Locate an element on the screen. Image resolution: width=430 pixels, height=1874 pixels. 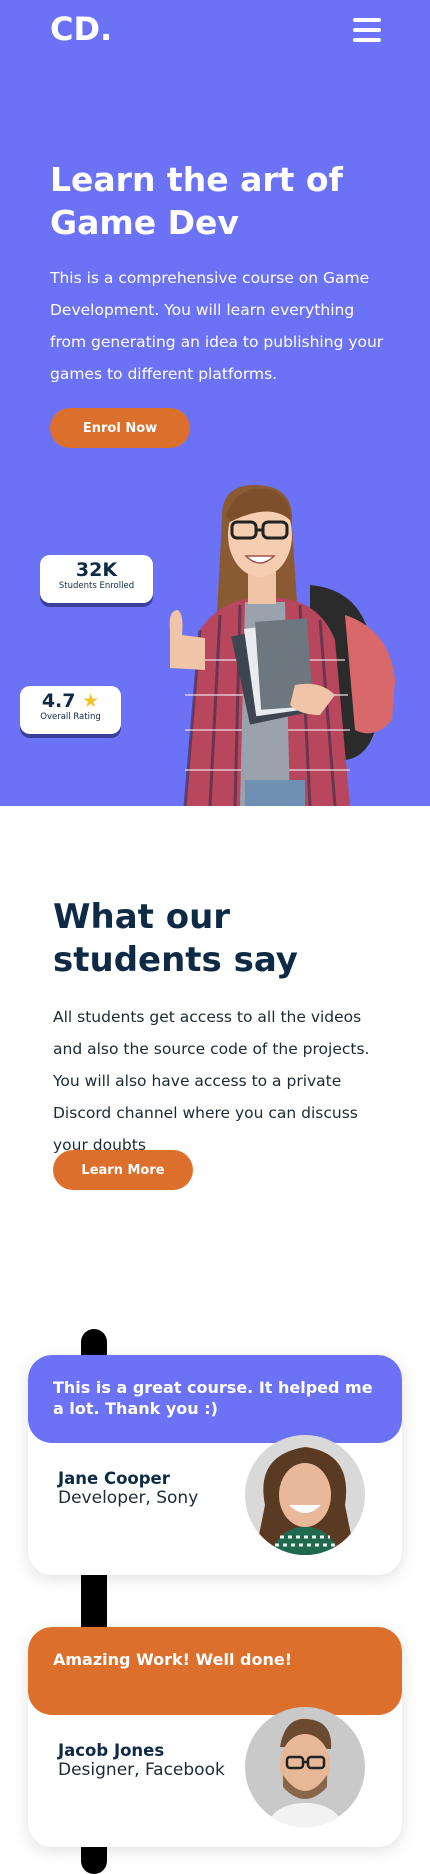
learn-more-button: Learn More is located at coordinates (123, 1170).